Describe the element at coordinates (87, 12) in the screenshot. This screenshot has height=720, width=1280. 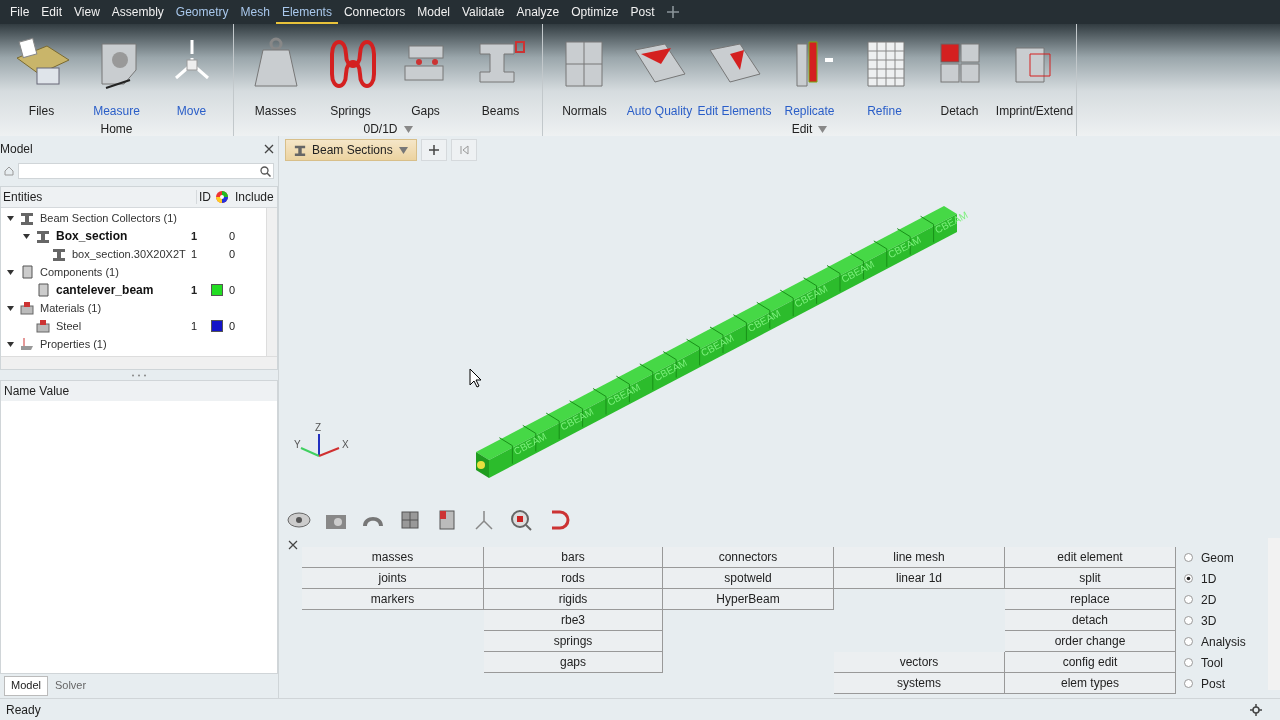
I see `menu-tab: View` at that location.